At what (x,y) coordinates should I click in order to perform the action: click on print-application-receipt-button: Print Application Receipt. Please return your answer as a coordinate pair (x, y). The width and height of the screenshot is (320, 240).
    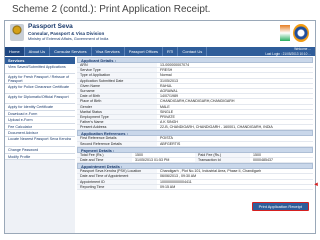
    Looking at the image, I should click on (280, 206).